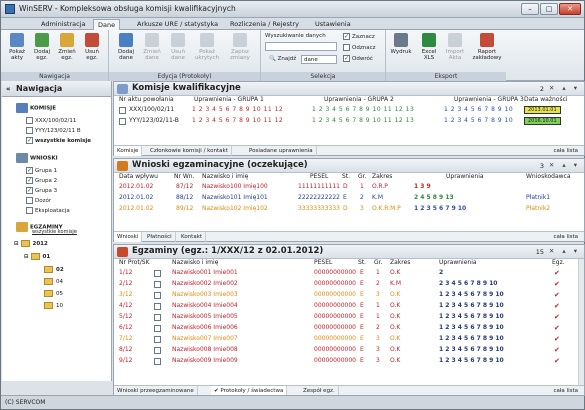  I want to click on nav-komisje: KOMISJE, so click(36, 108).